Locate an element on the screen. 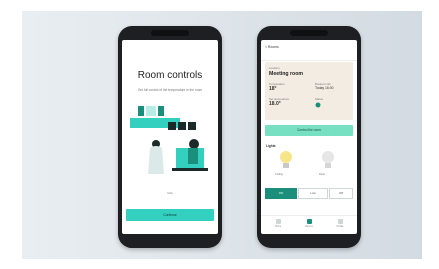 The height and width of the screenshot is (269, 439). lights-title: Lights is located at coordinates (271, 146).